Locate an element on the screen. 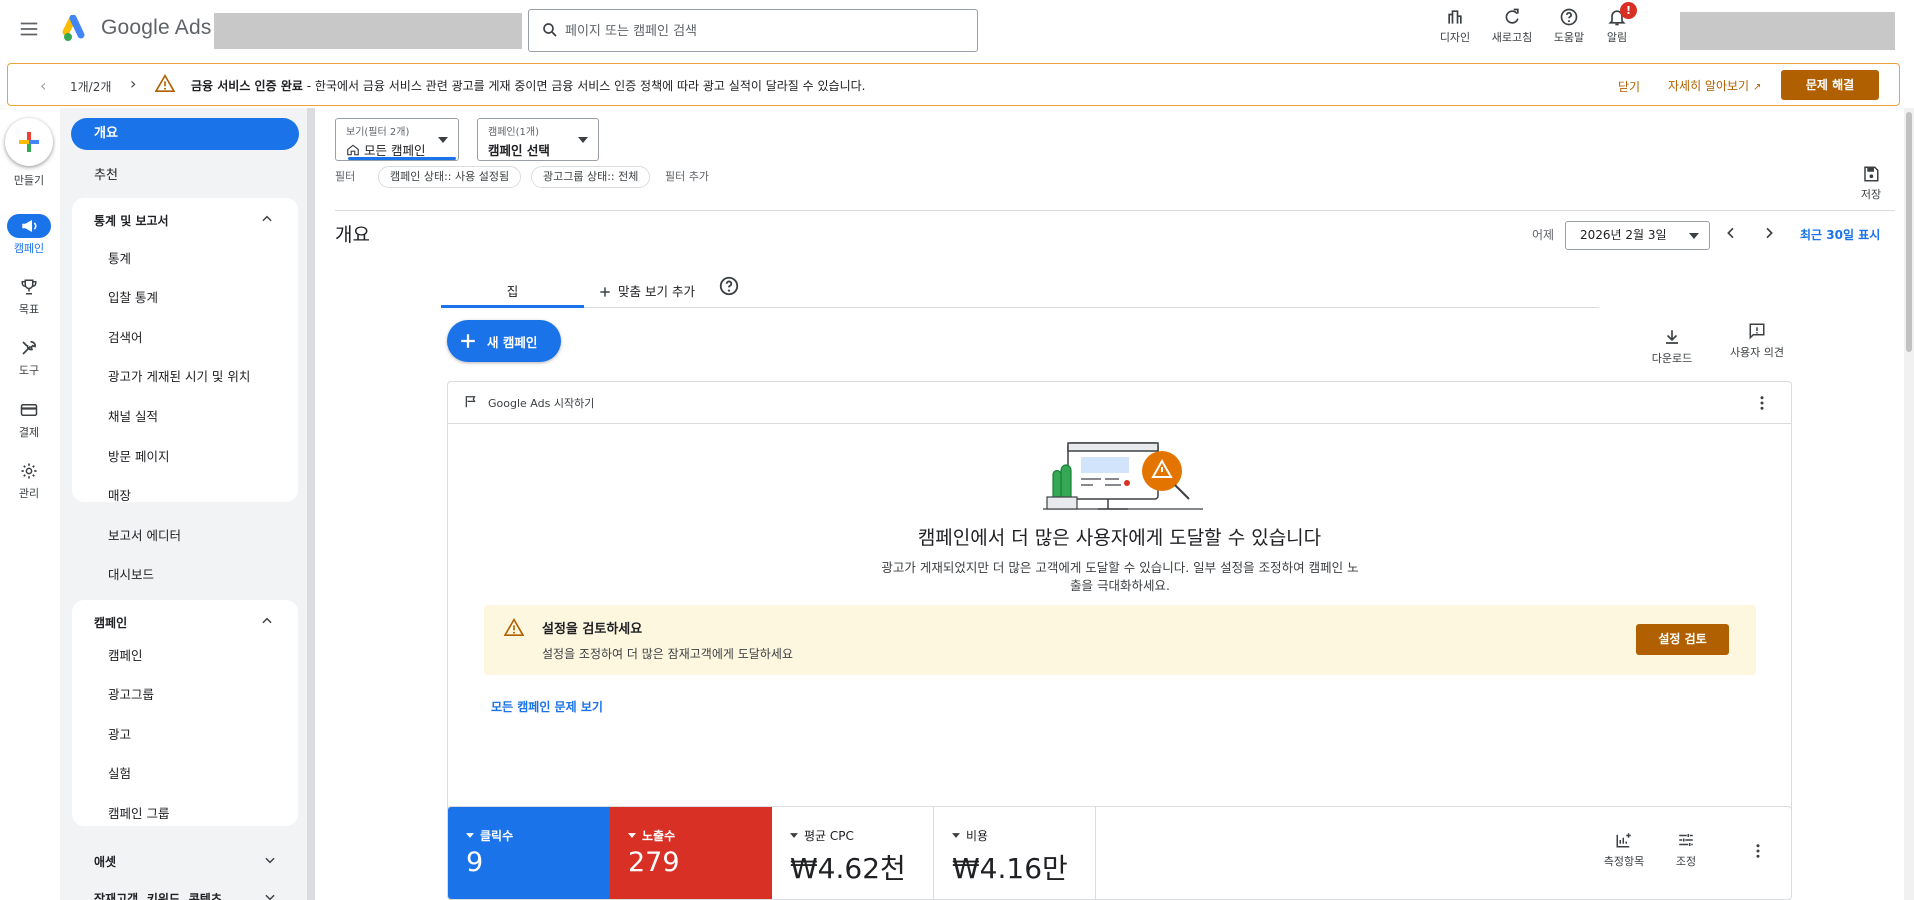 This screenshot has height=900, width=1914. user-account is located at coordinates (1787, 31).